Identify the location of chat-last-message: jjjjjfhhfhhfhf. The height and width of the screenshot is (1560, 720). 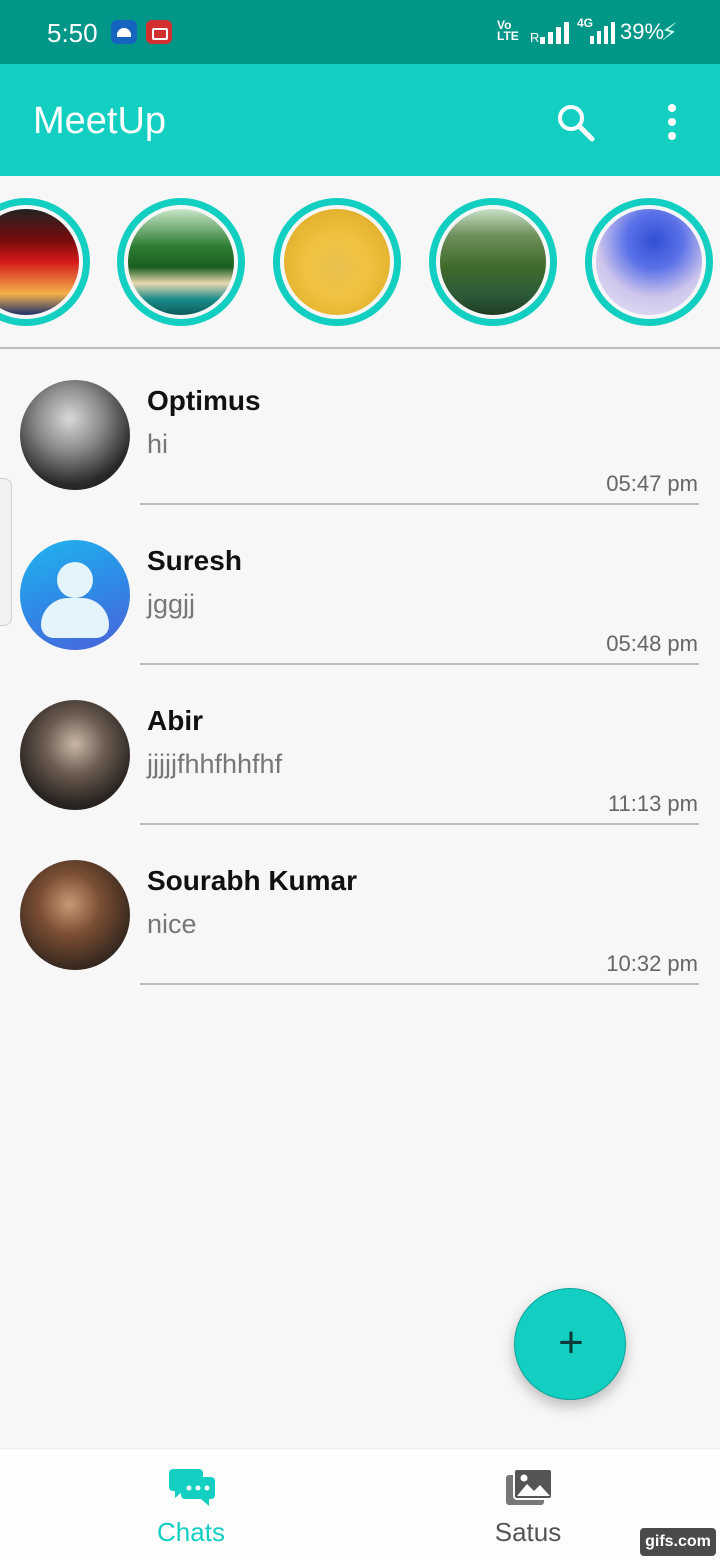
(215, 764).